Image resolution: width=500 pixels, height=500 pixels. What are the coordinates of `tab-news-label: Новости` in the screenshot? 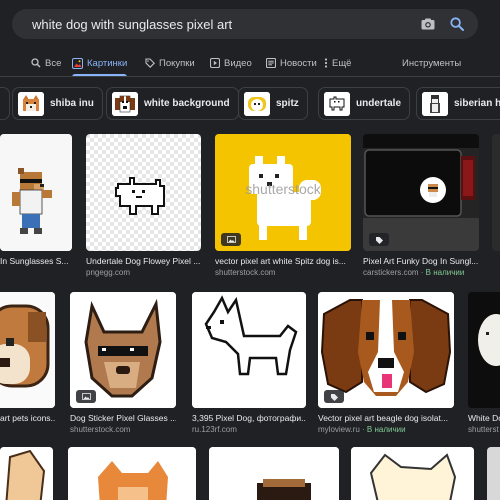 It's located at (298, 63).